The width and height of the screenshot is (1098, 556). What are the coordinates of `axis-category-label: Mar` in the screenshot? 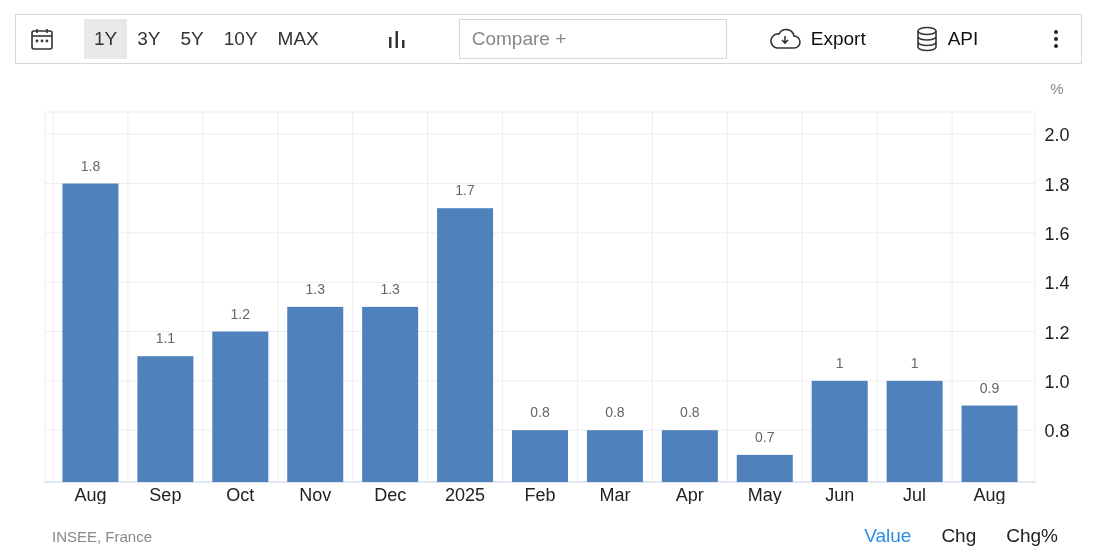 It's located at (615, 494).